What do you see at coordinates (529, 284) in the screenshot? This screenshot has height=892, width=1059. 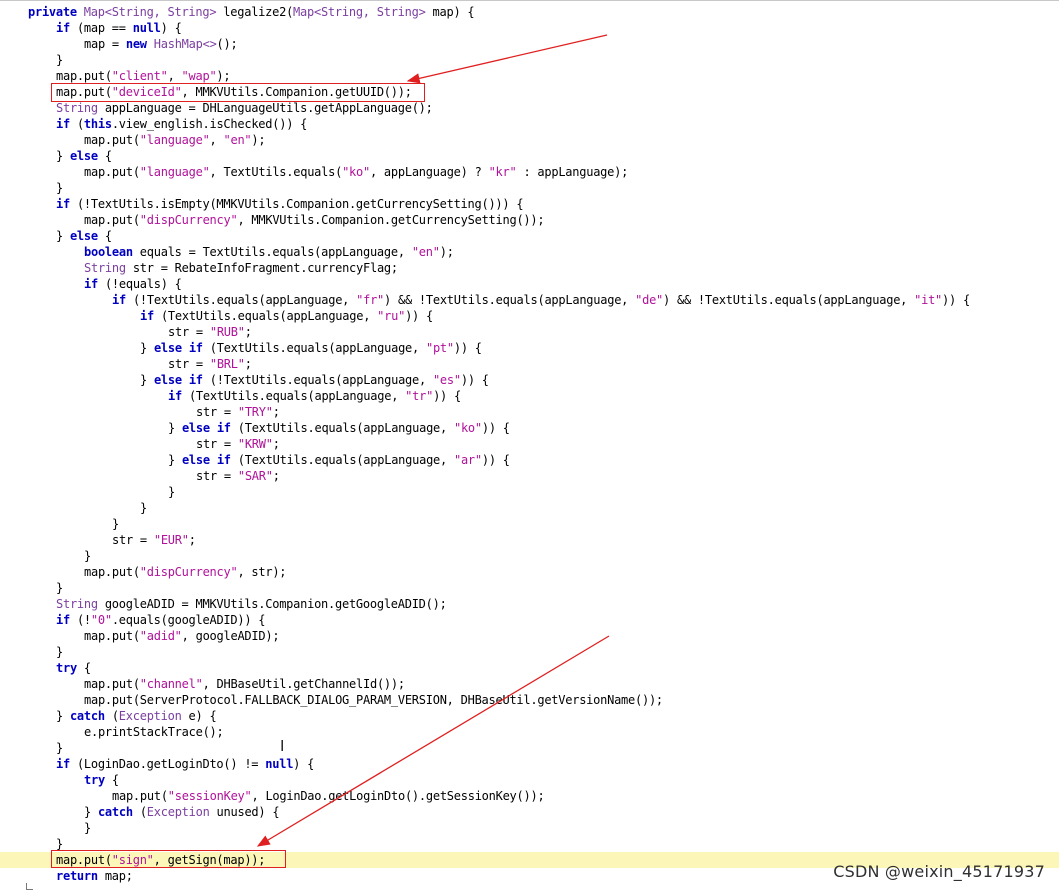 I see `code-line: if (!equals) {` at bounding box center [529, 284].